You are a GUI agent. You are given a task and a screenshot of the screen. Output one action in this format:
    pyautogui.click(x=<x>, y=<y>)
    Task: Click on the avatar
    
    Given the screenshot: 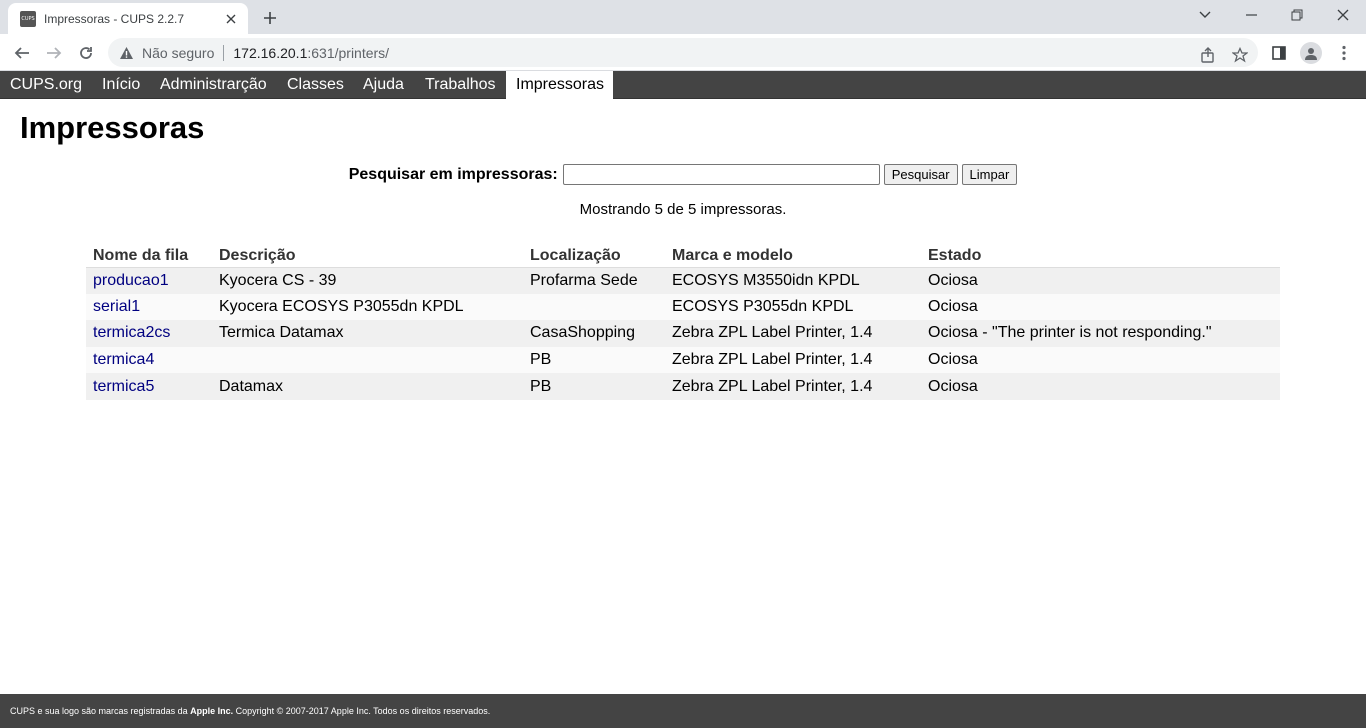 What is the action you would take?
    pyautogui.click(x=1311, y=53)
    